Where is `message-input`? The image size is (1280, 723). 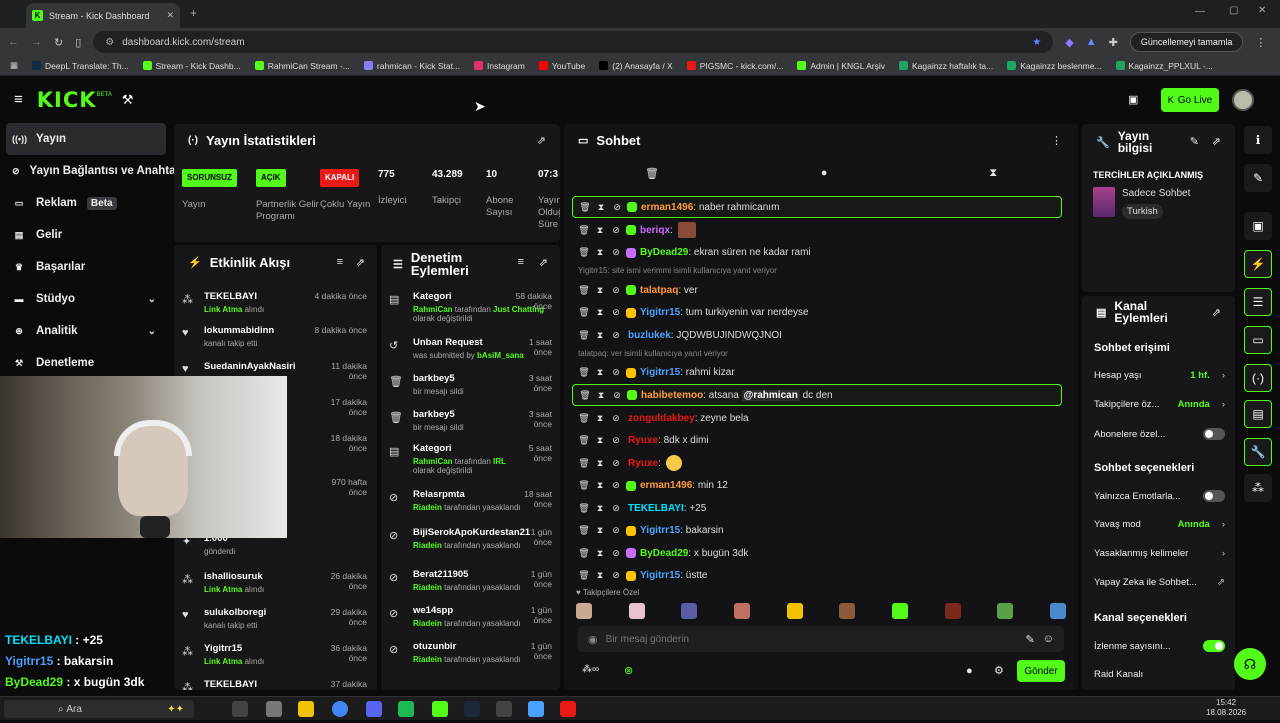 message-input is located at coordinates (811, 639).